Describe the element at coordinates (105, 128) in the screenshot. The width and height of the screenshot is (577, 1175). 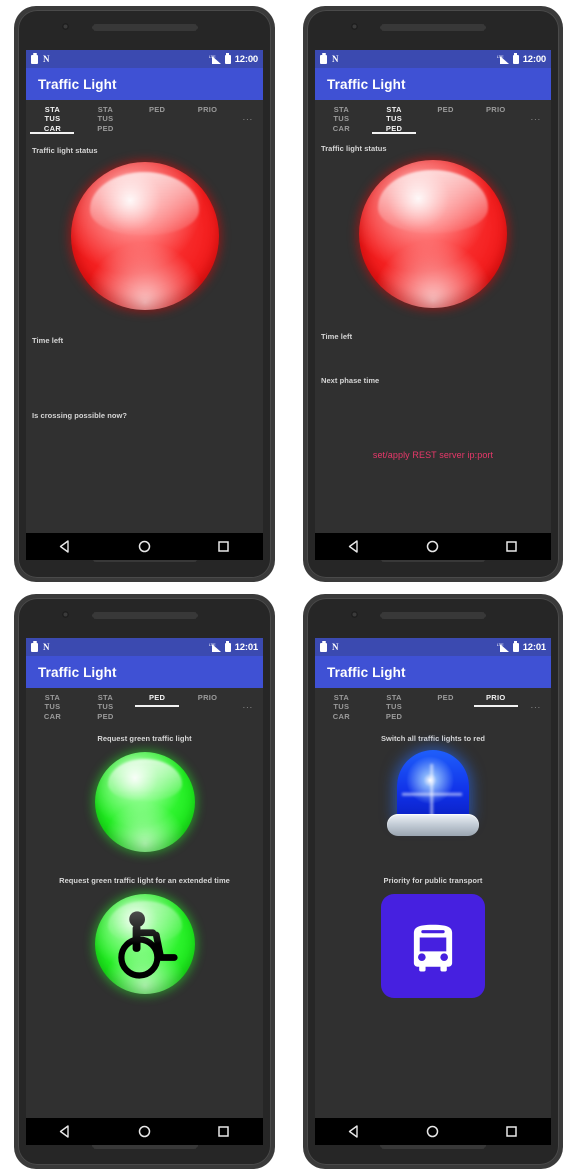
I see `tab-label-line: PED` at that location.